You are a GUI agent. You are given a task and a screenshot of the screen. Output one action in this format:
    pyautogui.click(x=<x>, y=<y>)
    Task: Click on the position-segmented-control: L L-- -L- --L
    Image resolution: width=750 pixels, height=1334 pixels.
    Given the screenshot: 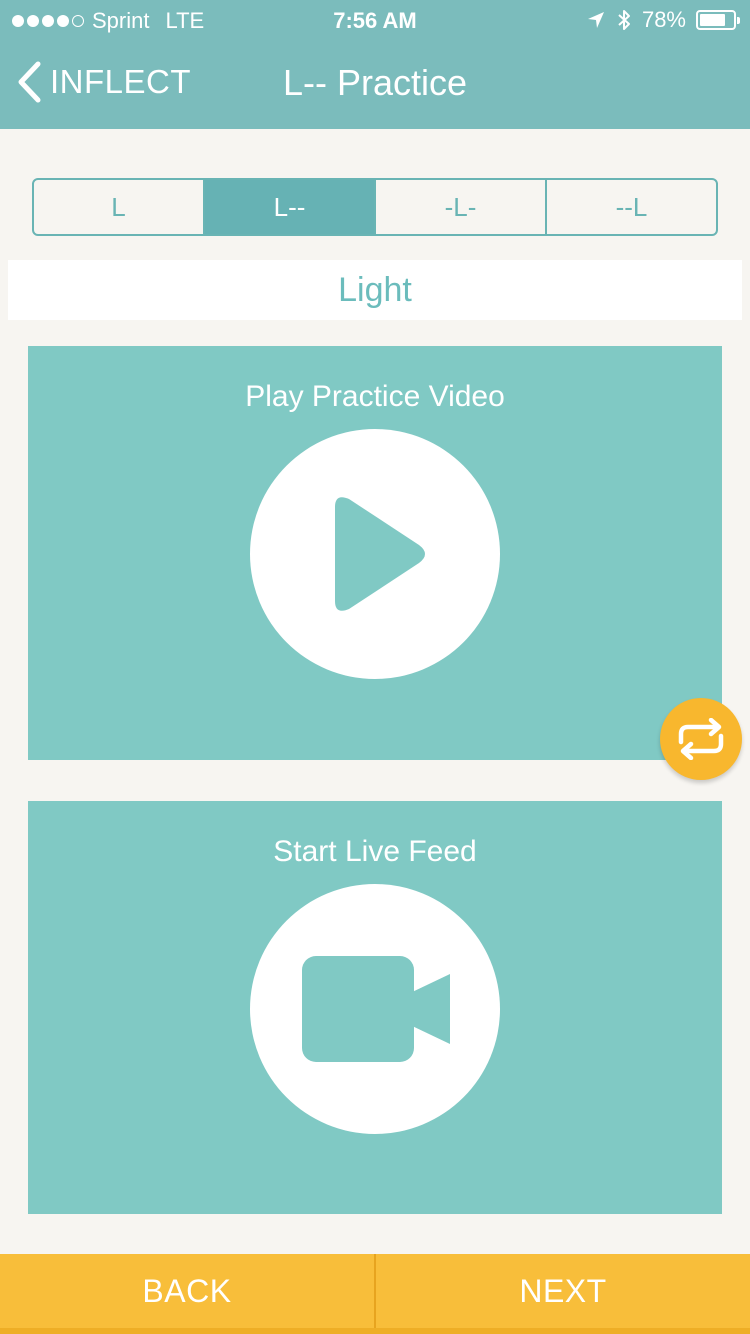 What is the action you would take?
    pyautogui.click(x=375, y=207)
    